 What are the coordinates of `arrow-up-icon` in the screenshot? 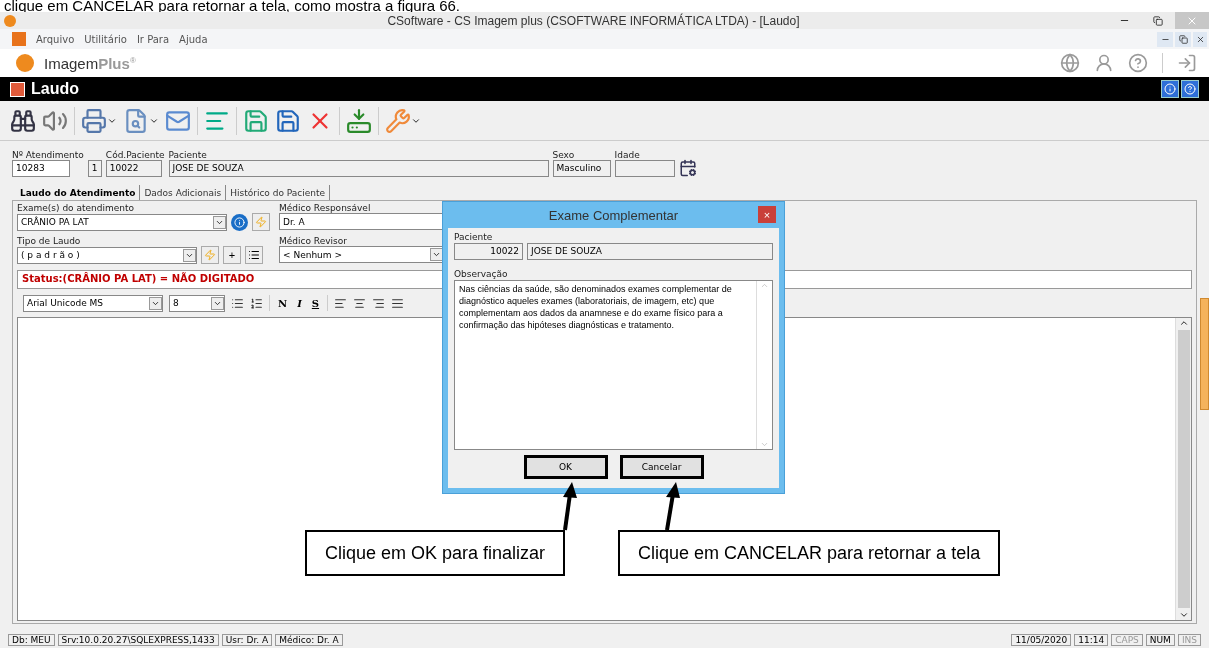 It's located at (1183, 323).